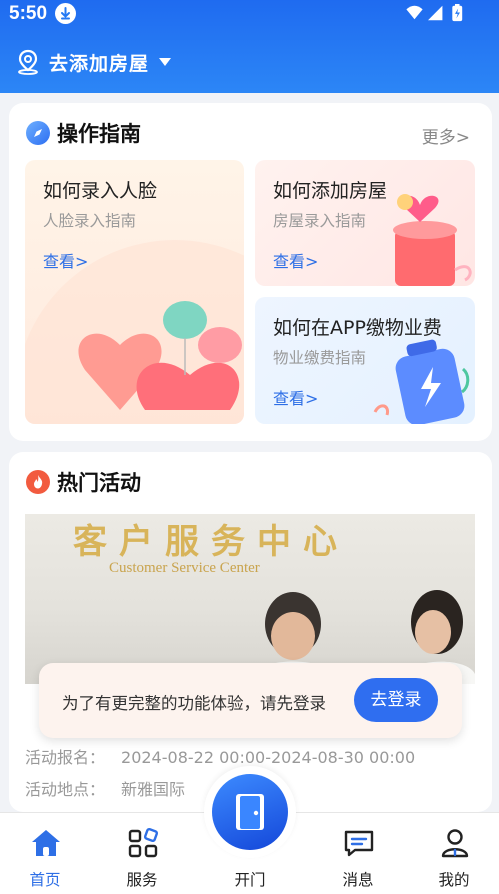 Image resolution: width=499 pixels, height=894 pixels. I want to click on app-header: 5:50 去添加房屋, so click(249, 46).